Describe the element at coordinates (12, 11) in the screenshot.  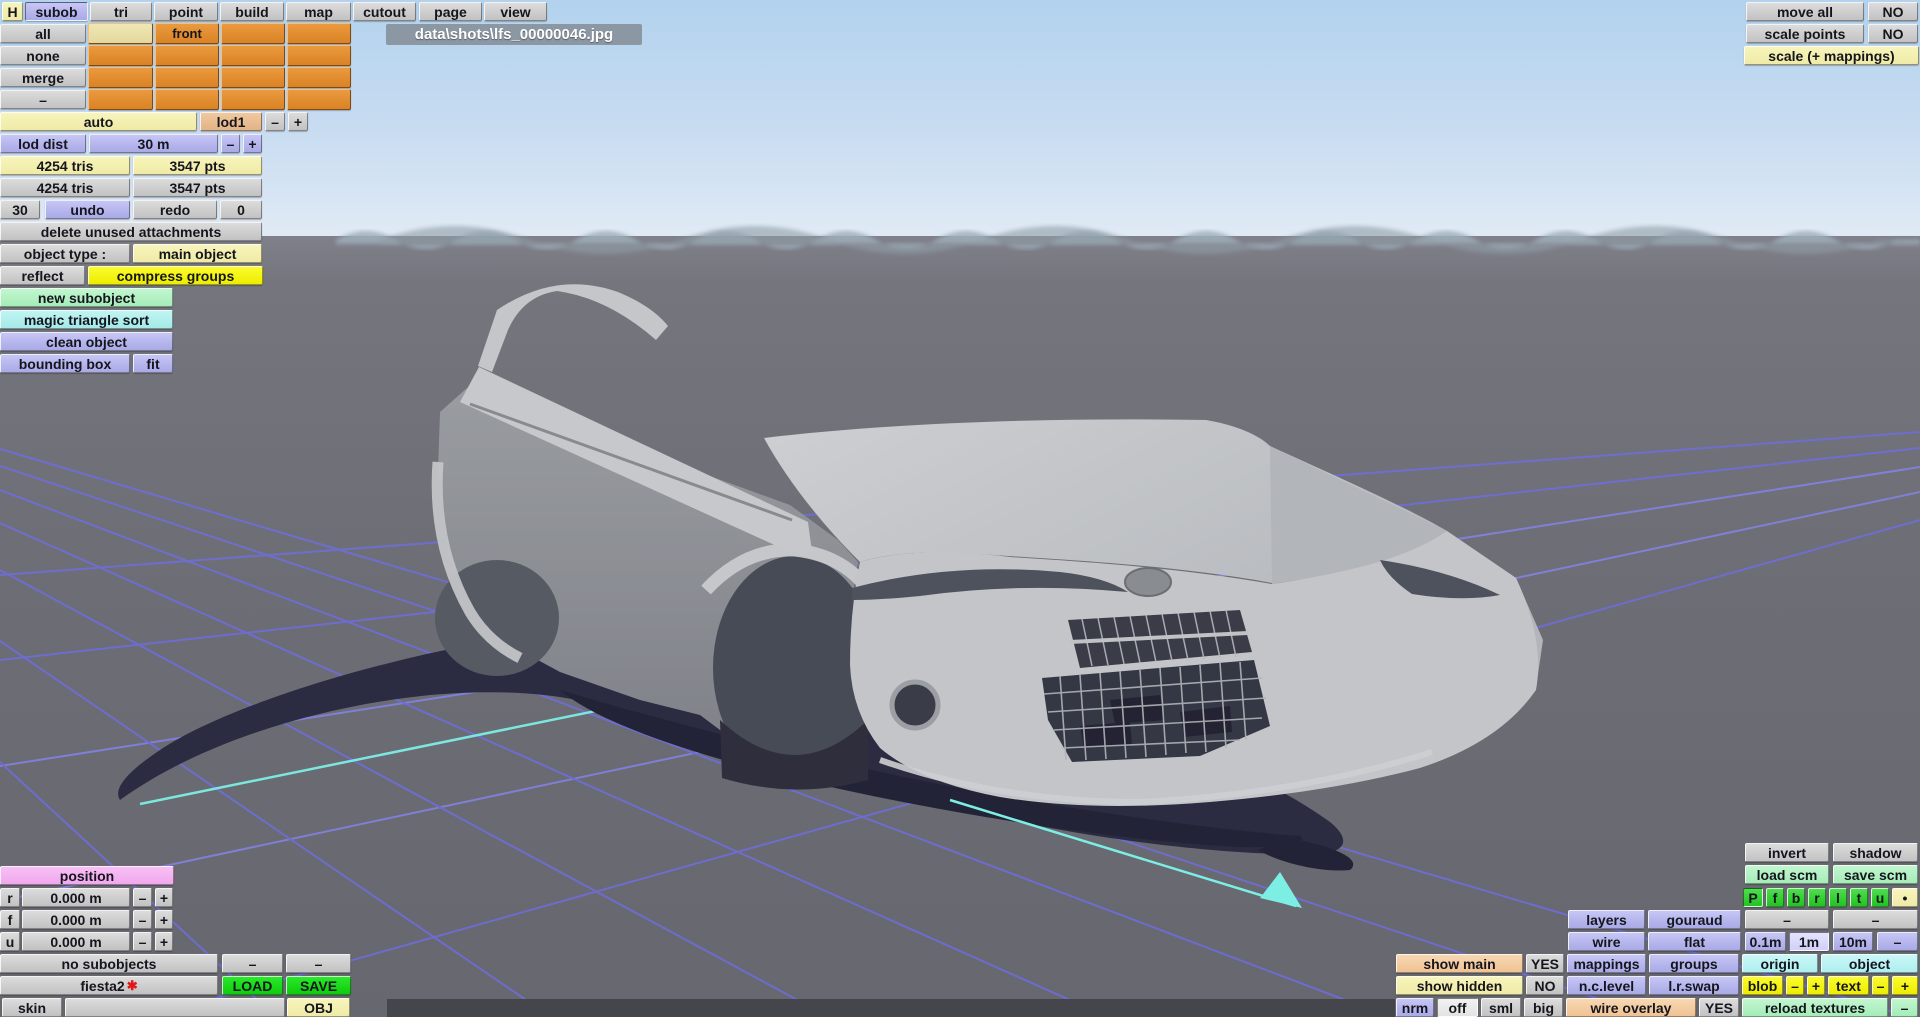
I see `menu-hide-button: H` at that location.